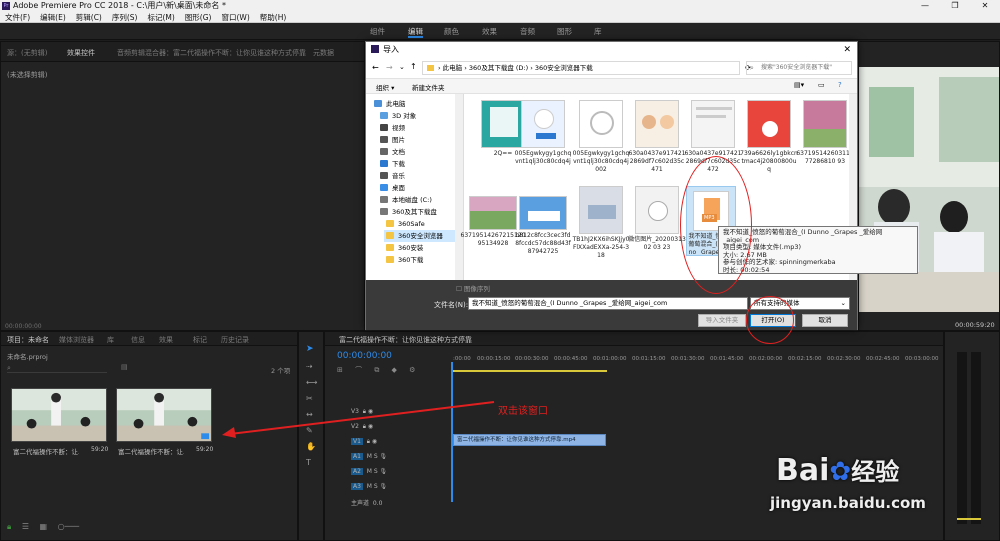  Describe the element at coordinates (81, 53) in the screenshot. I see `tab-effect-controls: 效果控件` at that location.